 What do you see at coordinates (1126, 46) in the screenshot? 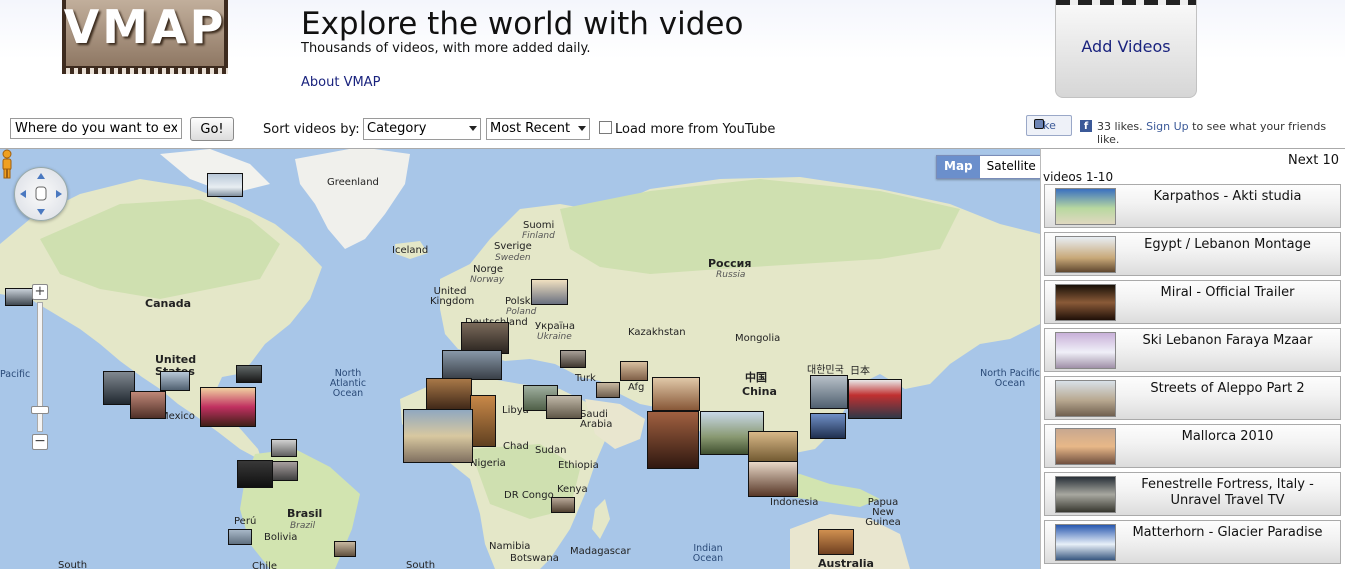
I see `add-videos-label: Add Videos` at bounding box center [1126, 46].